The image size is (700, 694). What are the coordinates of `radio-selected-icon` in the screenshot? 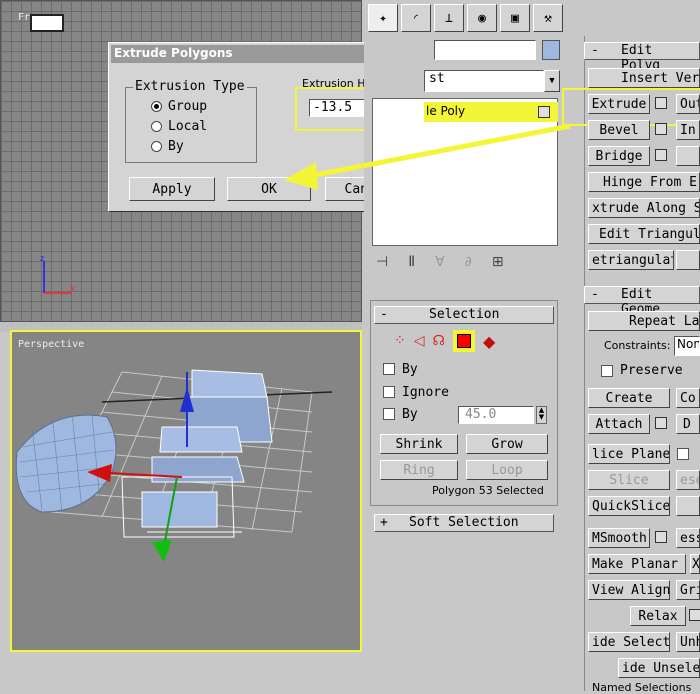 It's located at (156, 106).